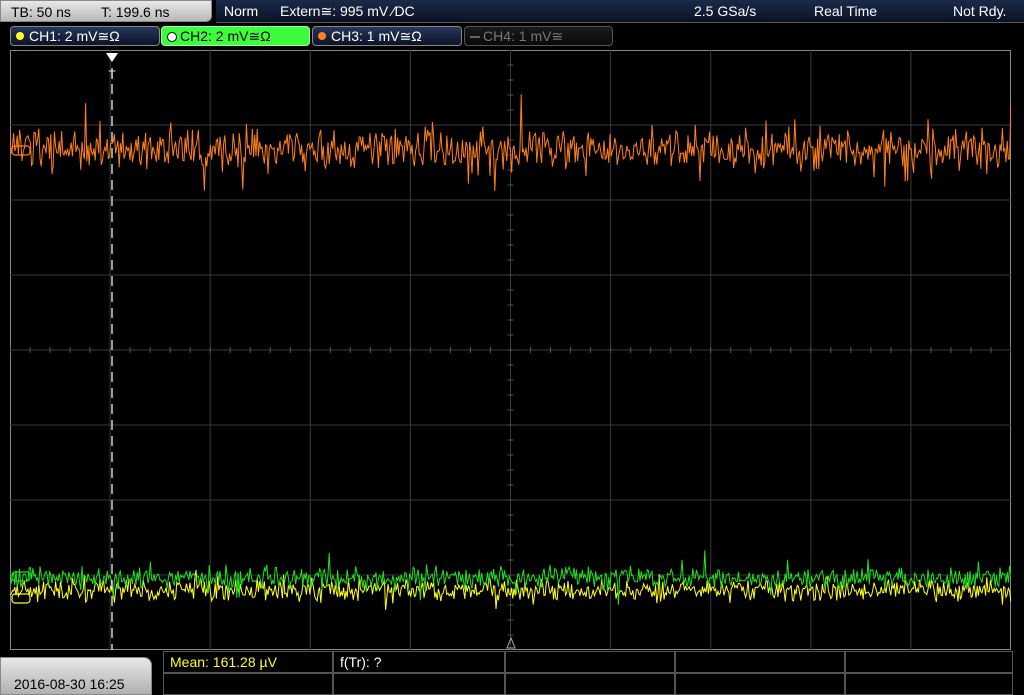  I want to click on channel-2-button: CH2: 2 mV≅Ω, so click(235, 36).